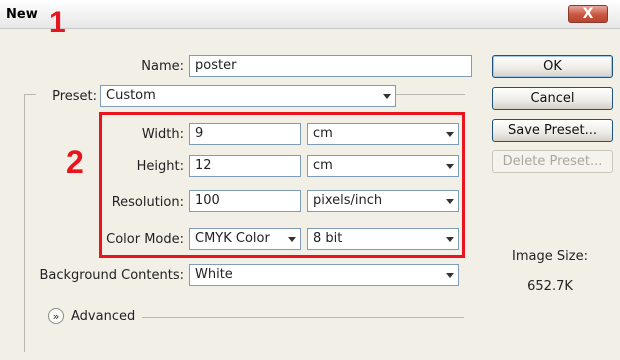 Image resolution: width=620 pixels, height=360 pixels. I want to click on annotation-number-2: 2, so click(75, 162).